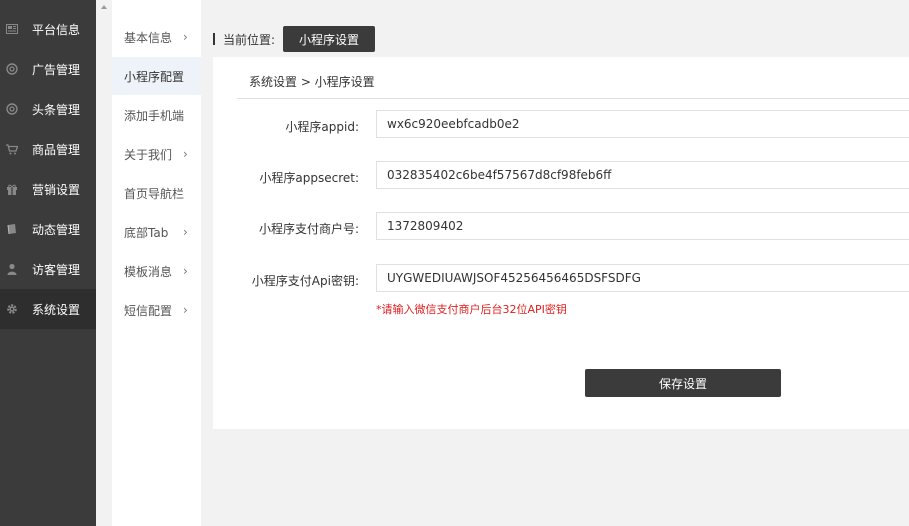 The image size is (909, 526). I want to click on scroll-up-icon, so click(104, 7).